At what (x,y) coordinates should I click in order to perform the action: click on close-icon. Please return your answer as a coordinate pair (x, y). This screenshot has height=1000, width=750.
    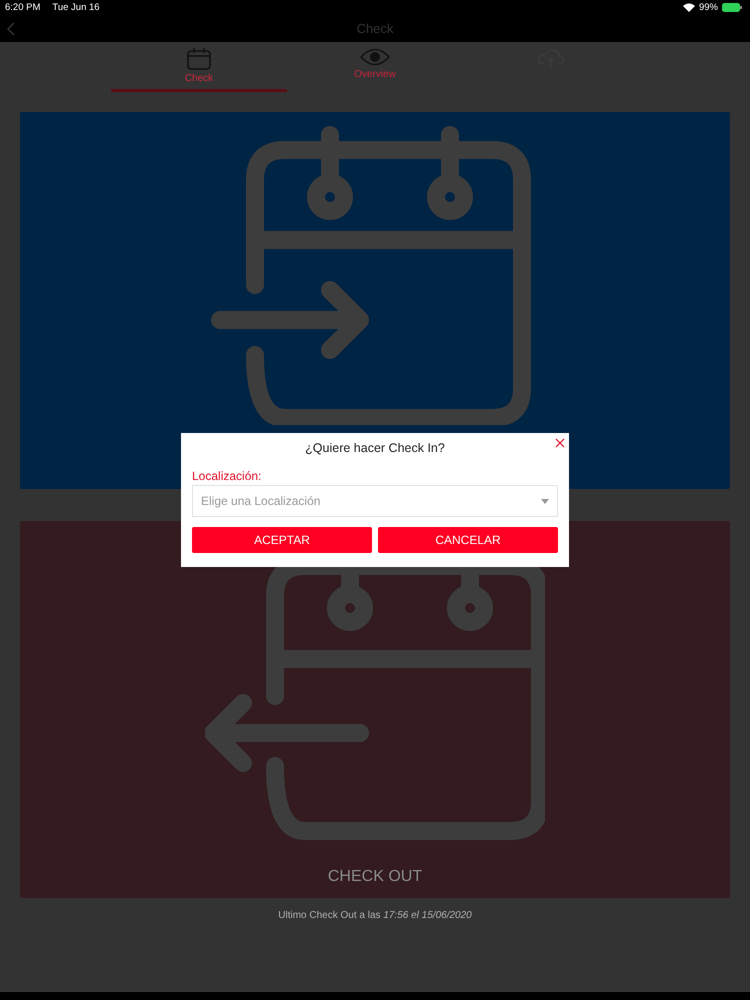
    Looking at the image, I should click on (560, 443).